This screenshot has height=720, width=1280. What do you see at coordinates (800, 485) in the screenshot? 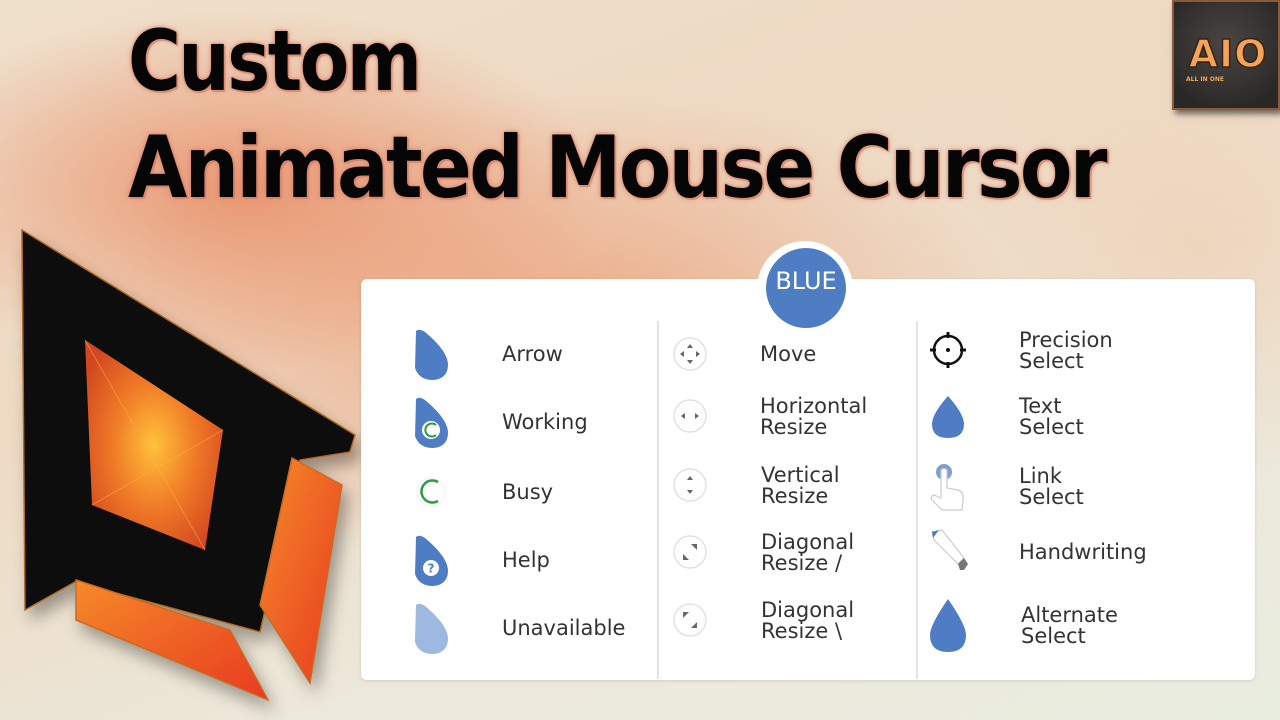
I see `cursor-label: Vertical Resize` at bounding box center [800, 485].